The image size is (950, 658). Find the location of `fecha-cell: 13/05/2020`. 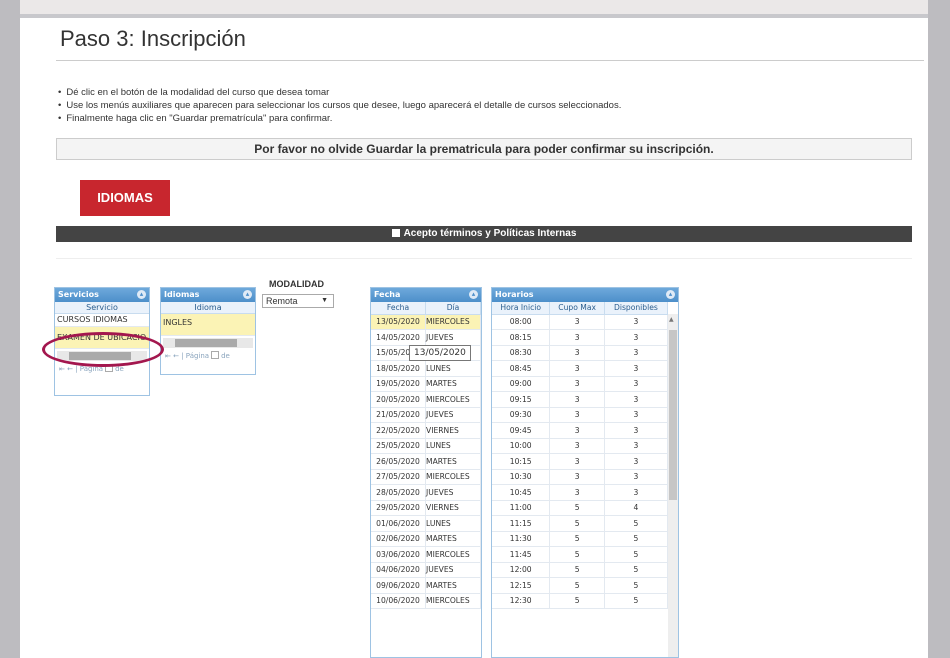

fecha-cell: 13/05/2020 is located at coordinates (399, 322).